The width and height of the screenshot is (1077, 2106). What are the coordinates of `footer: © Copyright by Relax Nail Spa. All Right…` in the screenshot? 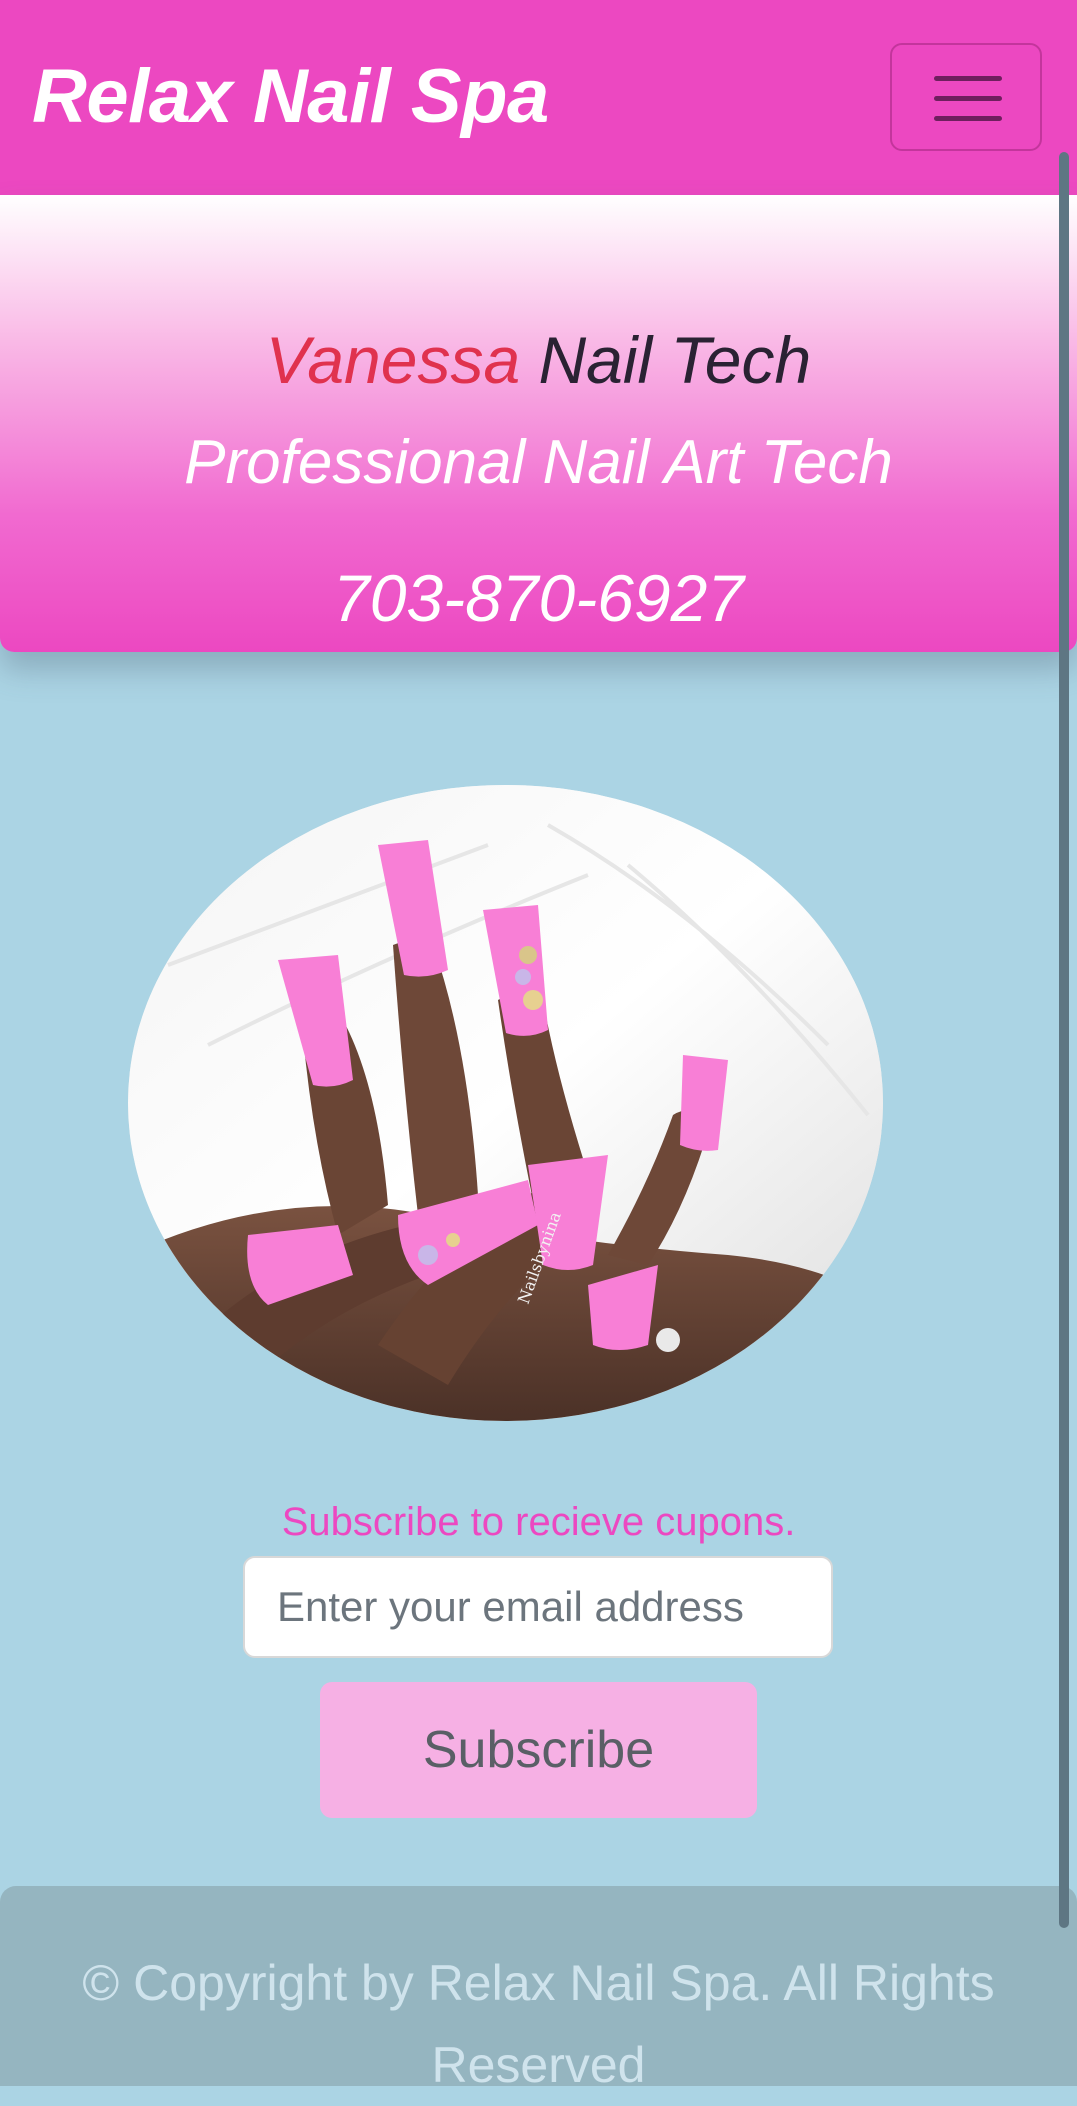 It's located at (538, 1989).